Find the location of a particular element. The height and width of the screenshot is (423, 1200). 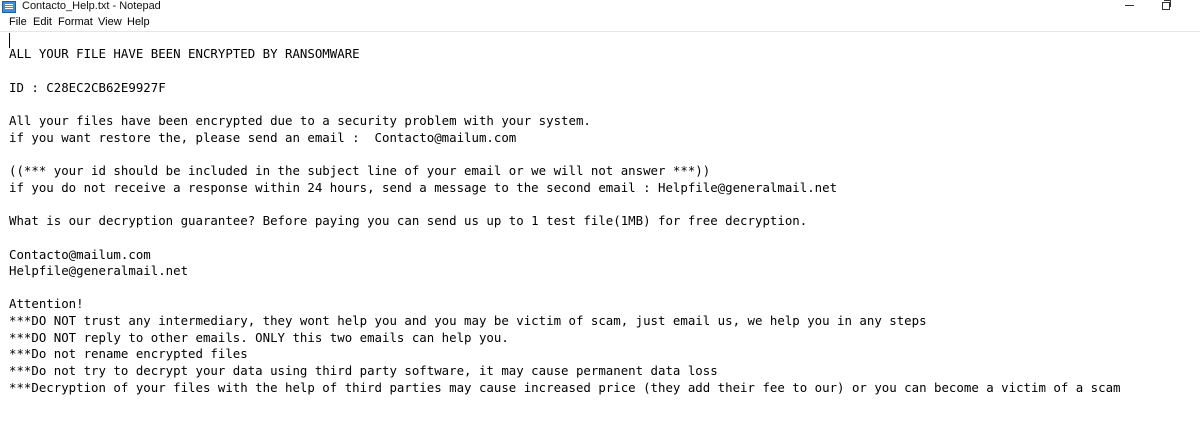

email-line: Contacto@mailum.com is located at coordinates (80, 254).